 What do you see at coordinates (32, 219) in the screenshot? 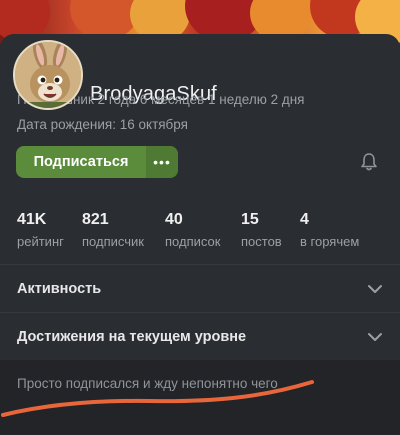
I see `stat-value: 41K` at bounding box center [32, 219].